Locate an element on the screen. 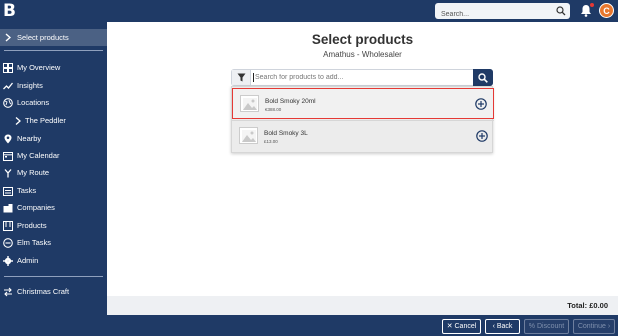 The image size is (618, 336). companies-icon is located at coordinates (8, 208).